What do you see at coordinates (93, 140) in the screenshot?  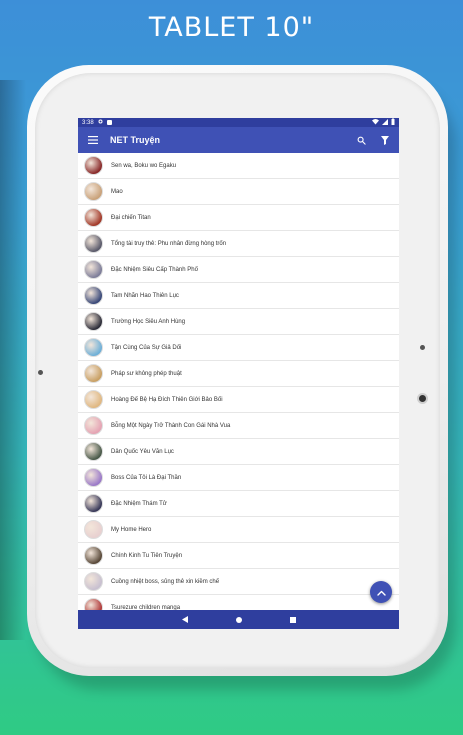 I see `menu-icon` at bounding box center [93, 140].